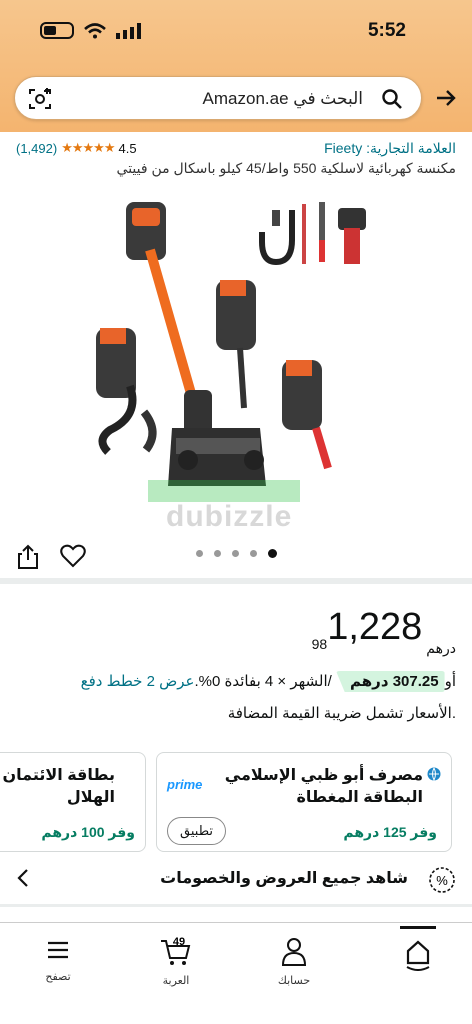 This screenshot has height=1024, width=472. I want to click on share-icon, so click(28, 557).